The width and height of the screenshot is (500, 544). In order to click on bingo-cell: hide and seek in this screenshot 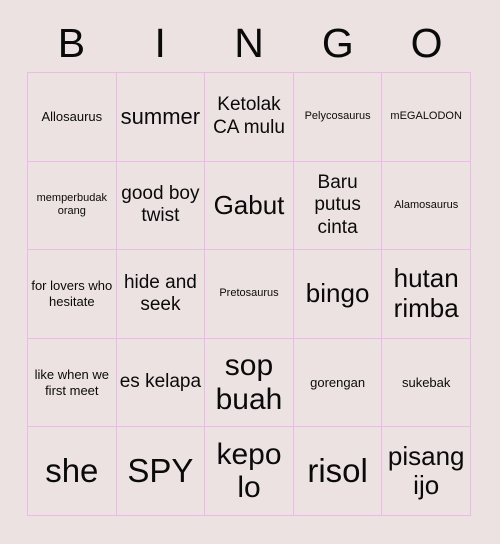, I will do `click(161, 294)`.